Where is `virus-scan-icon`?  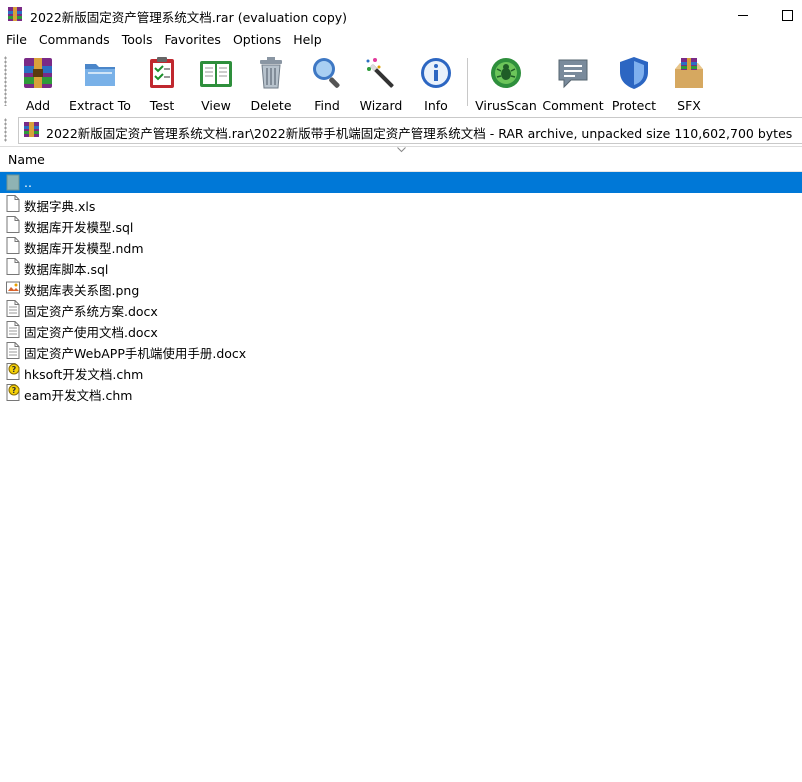 virus-scan-icon is located at coordinates (506, 73).